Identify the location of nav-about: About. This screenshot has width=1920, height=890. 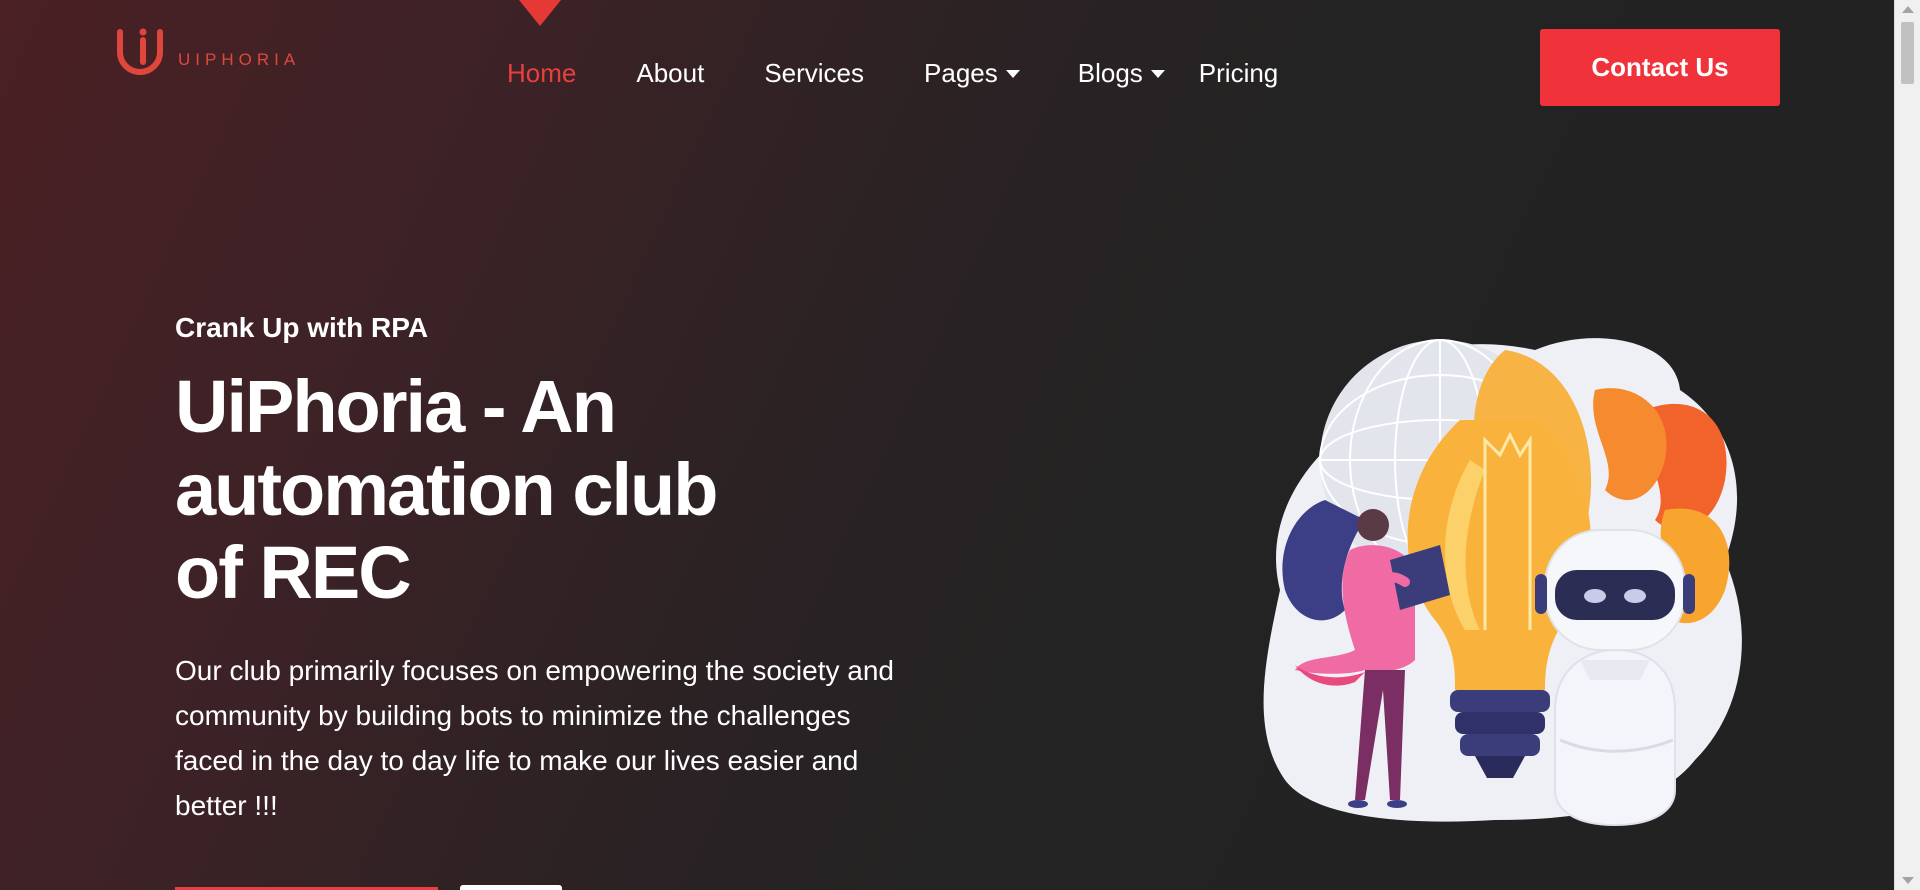
(670, 73).